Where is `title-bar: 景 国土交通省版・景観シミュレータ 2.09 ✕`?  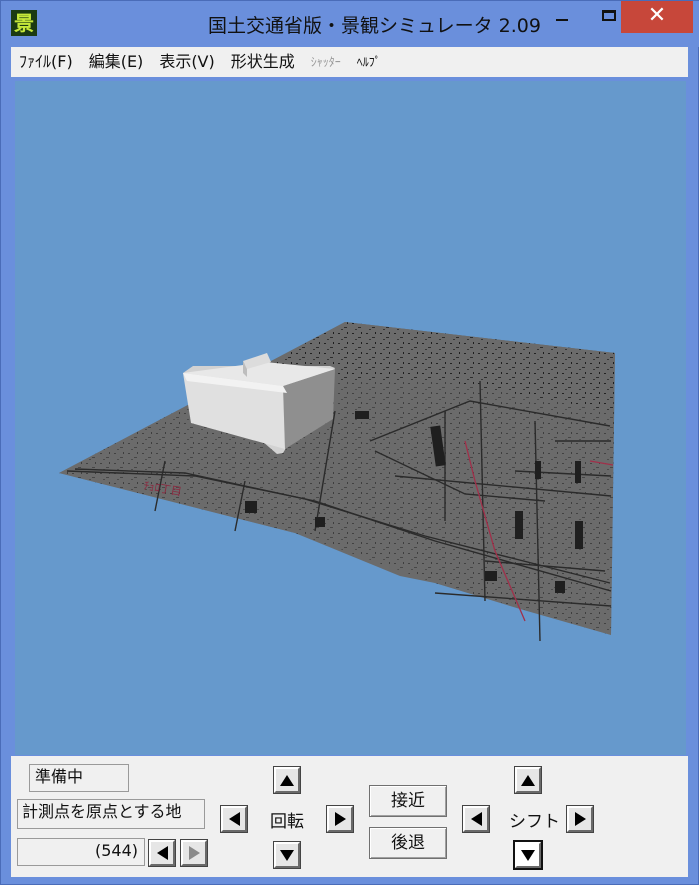 title-bar: 景 国土交通省版・景観シミュレータ 2.09 ✕ is located at coordinates (350, 24).